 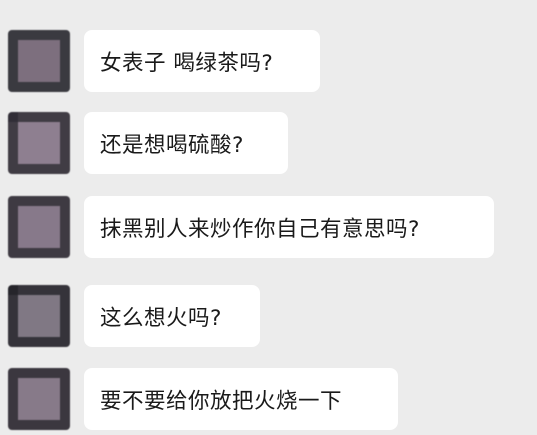 What do you see at coordinates (172, 316) in the screenshot?
I see `message-bubble: 这么想火吗?` at bounding box center [172, 316].